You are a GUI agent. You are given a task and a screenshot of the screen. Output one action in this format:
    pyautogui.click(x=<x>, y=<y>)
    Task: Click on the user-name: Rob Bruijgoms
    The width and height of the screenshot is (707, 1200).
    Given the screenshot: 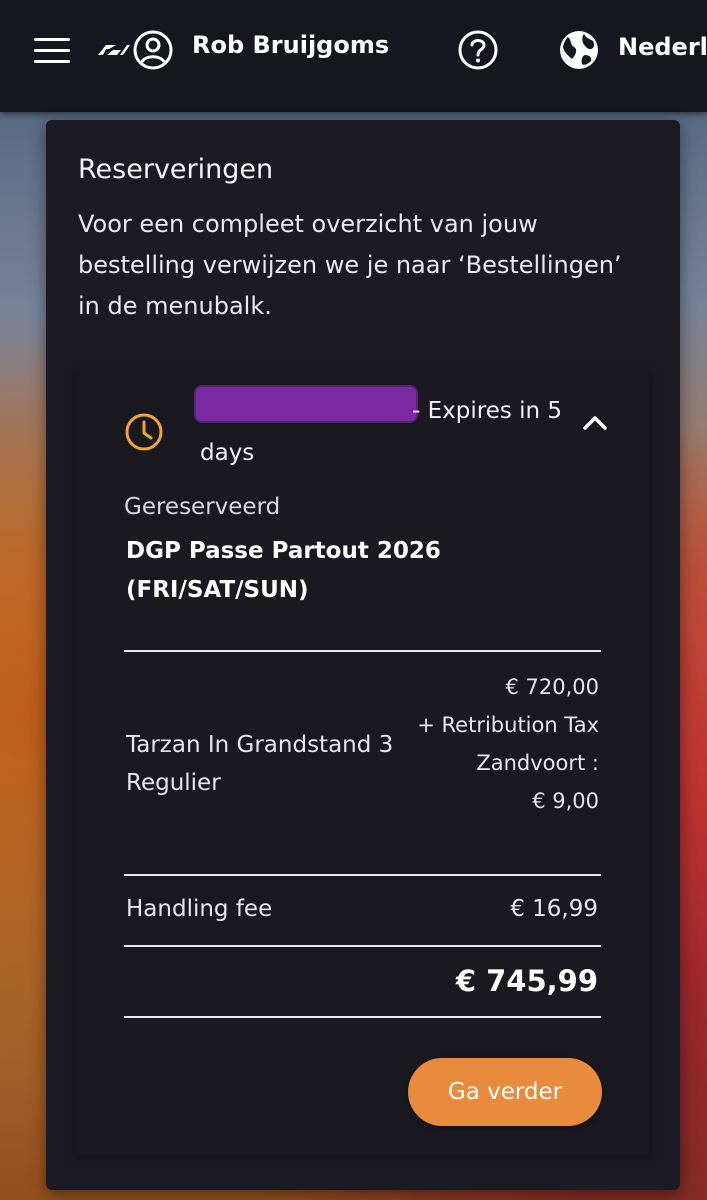 What is the action you would take?
    pyautogui.click(x=290, y=45)
    